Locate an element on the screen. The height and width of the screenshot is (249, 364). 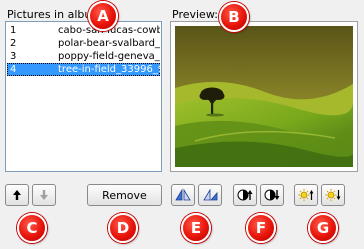
callout-c: C is located at coordinates (32, 228).